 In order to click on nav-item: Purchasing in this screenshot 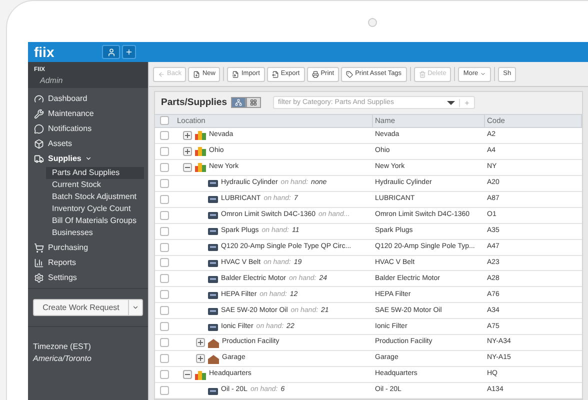, I will do `click(88, 247)`.